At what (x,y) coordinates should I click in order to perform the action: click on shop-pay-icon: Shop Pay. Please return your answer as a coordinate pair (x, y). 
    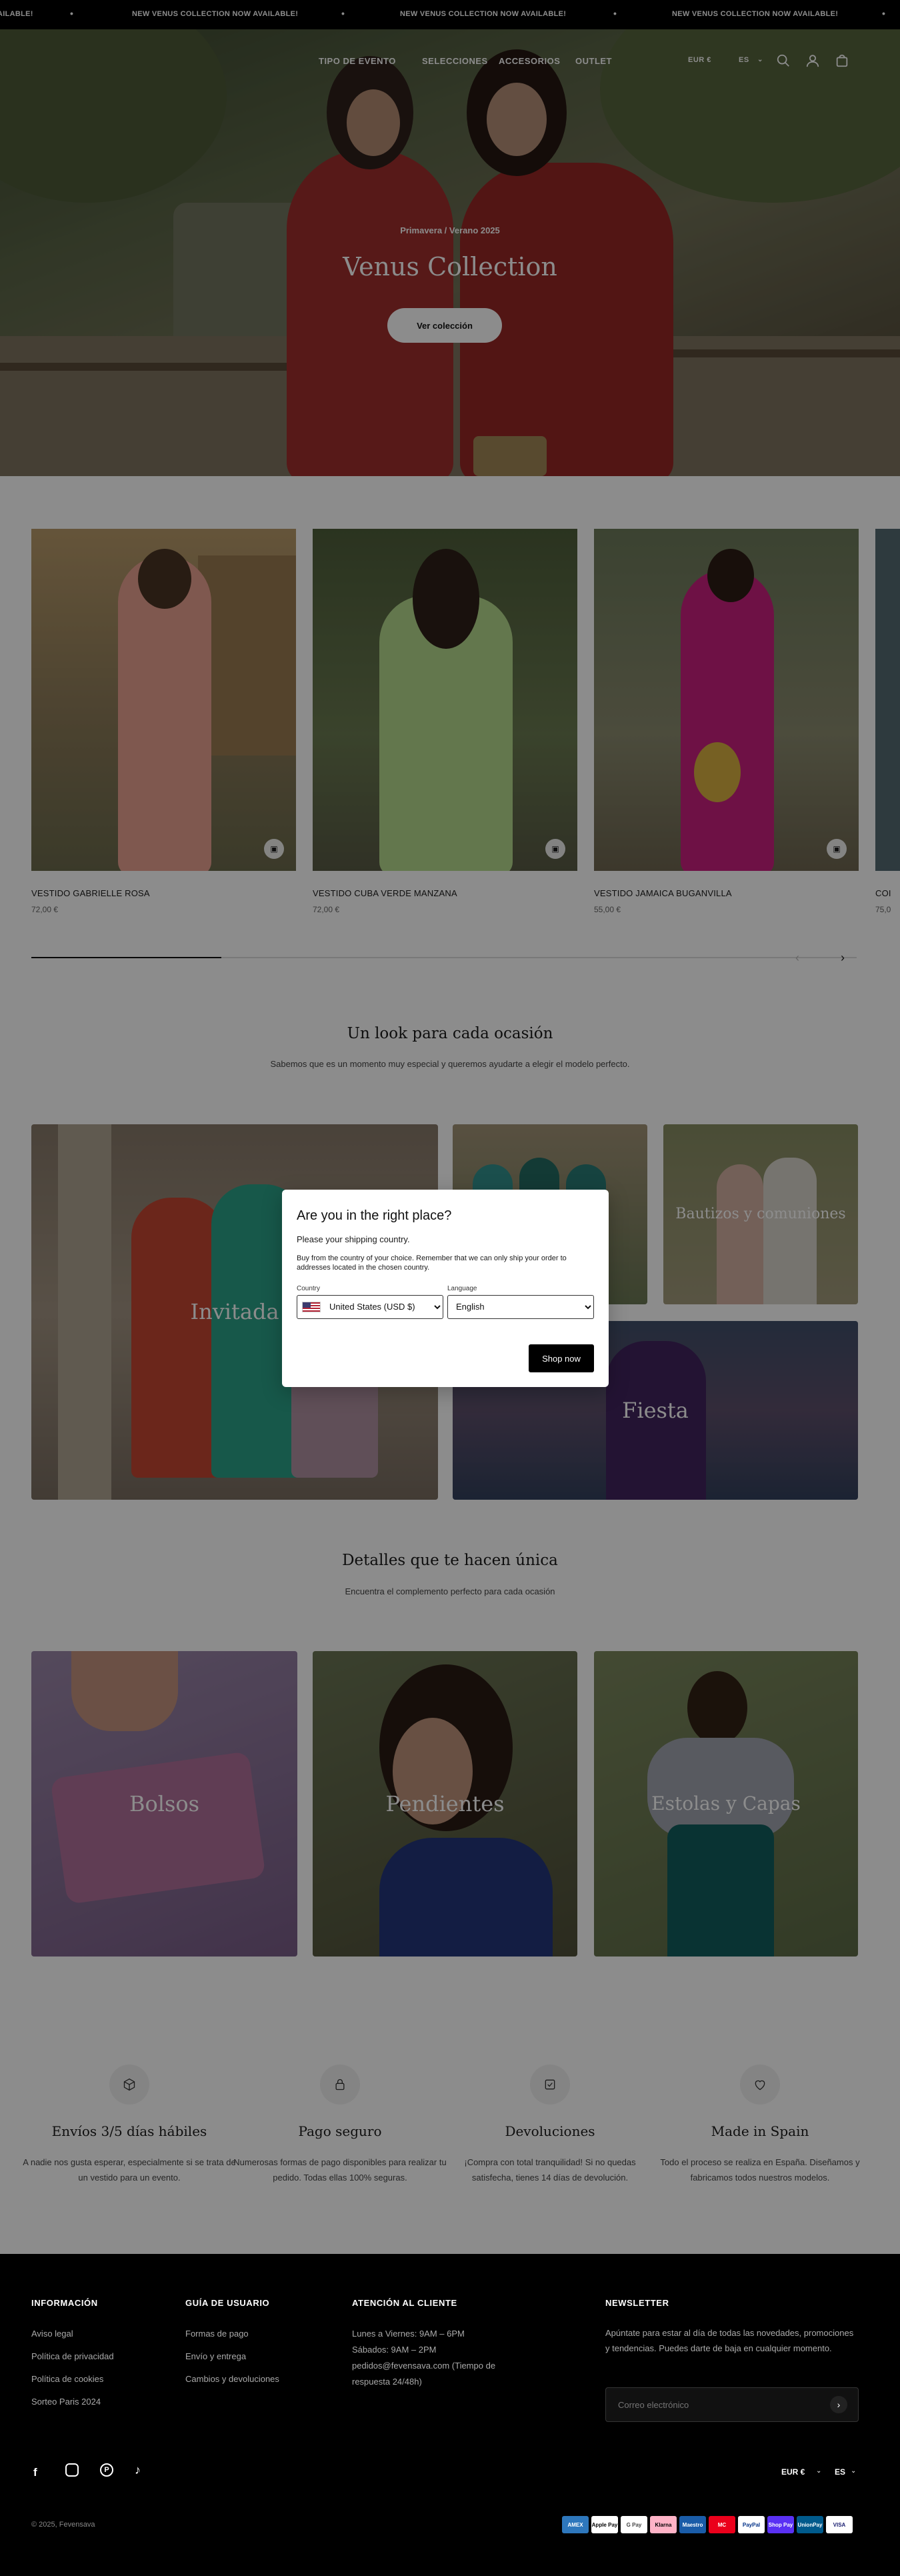
    Looking at the image, I should click on (780, 2524).